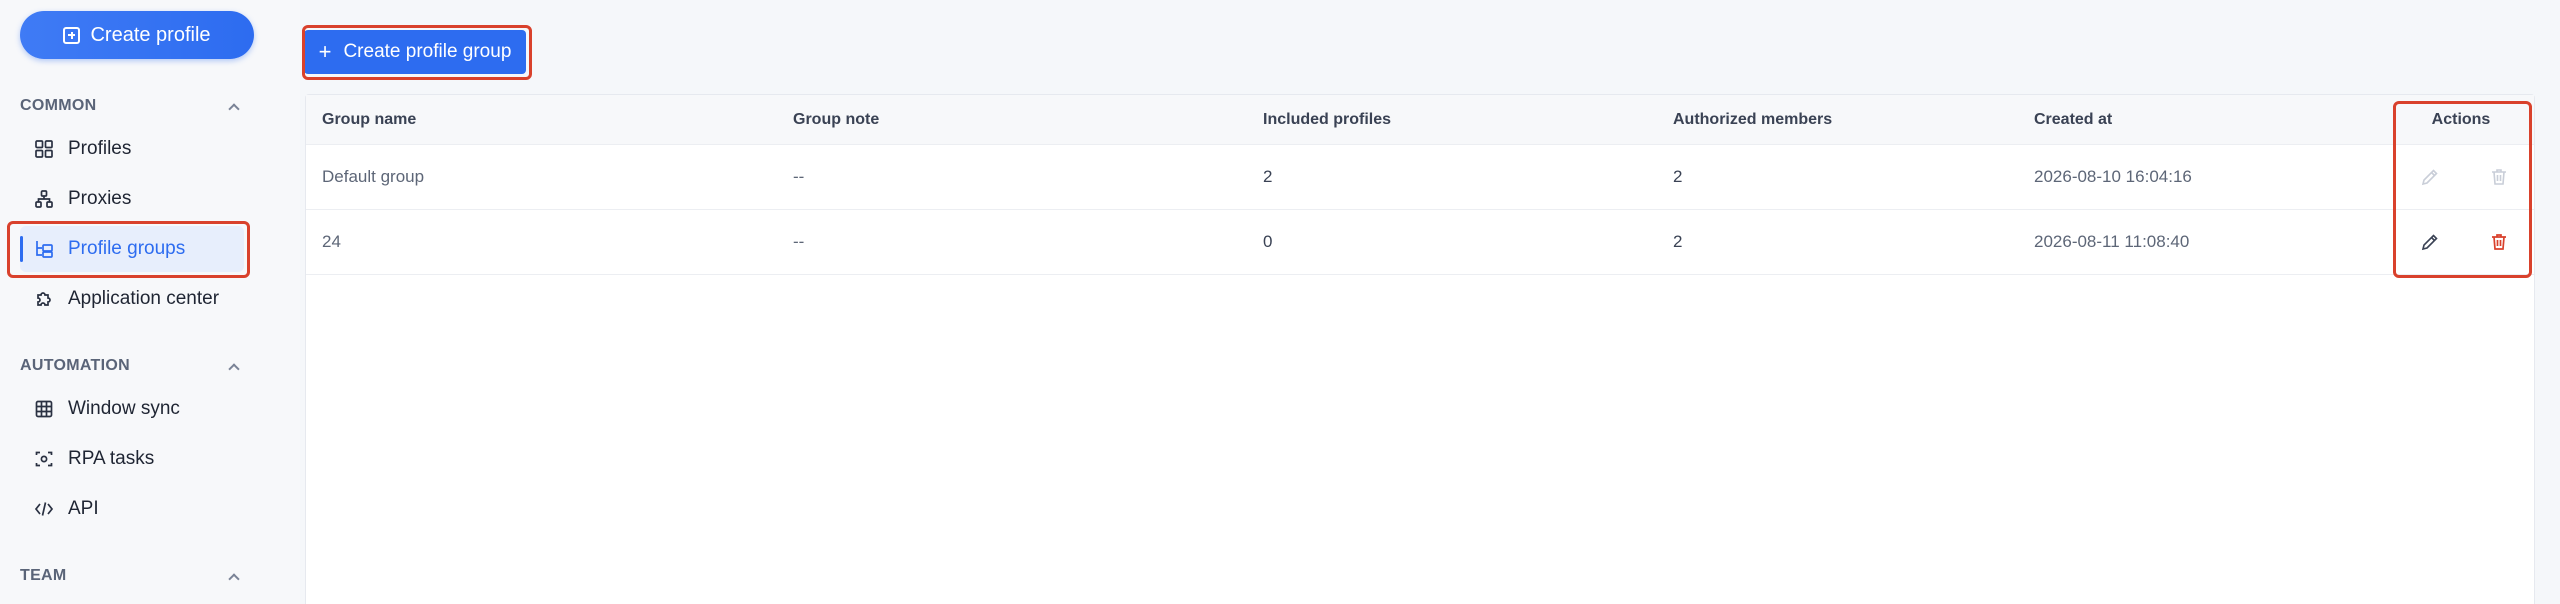 The width and height of the screenshot is (2560, 604). Describe the element at coordinates (43, 575) in the screenshot. I see `section-team-label: TEAM` at that location.